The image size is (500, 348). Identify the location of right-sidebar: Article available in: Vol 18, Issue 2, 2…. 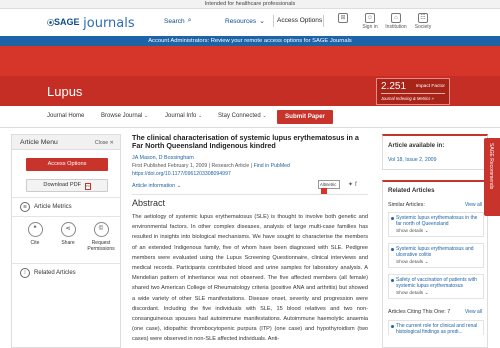
(435, 241).